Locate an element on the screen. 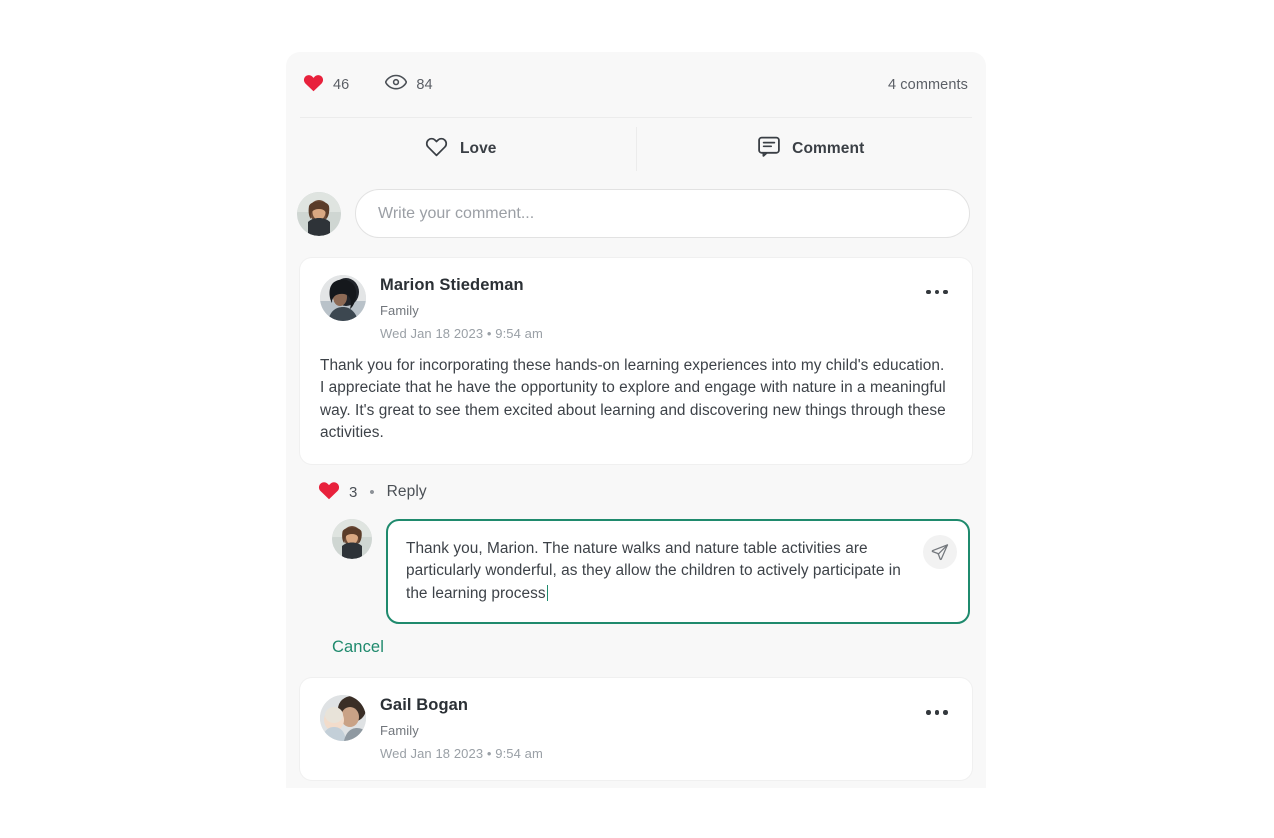 This screenshot has width=1274, height=838. comment-button: Comment is located at coordinates (812, 148).